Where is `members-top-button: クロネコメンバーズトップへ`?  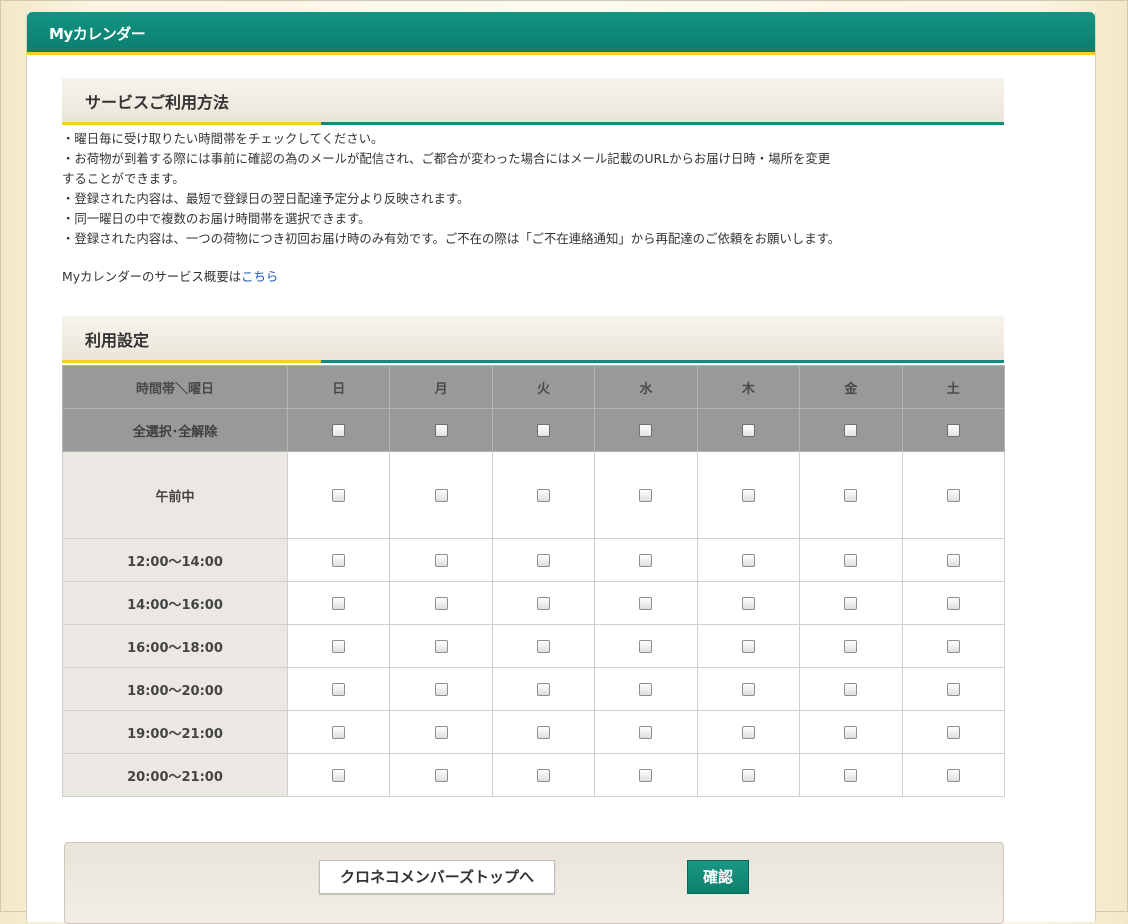 members-top-button: クロネコメンバーズトップへ is located at coordinates (437, 877).